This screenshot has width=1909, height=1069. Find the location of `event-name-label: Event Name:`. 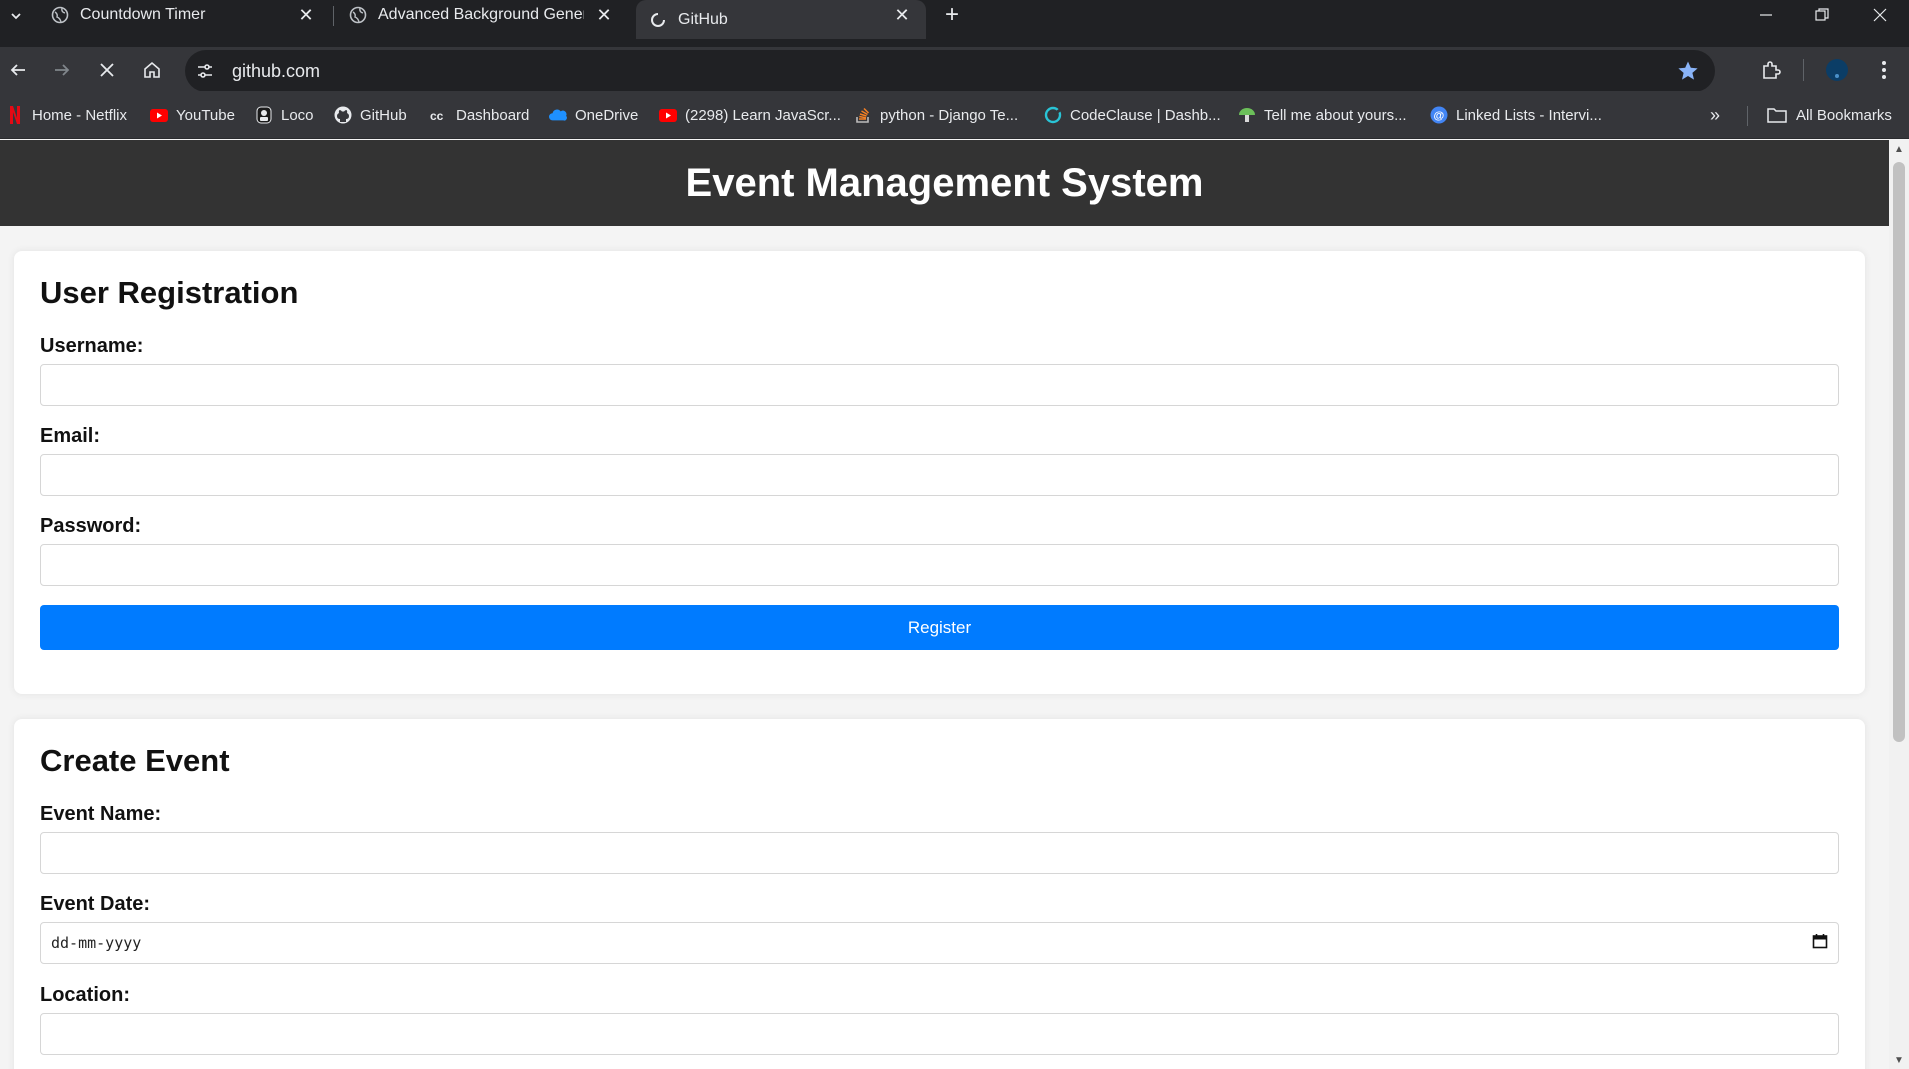

event-name-label: Event Name: is located at coordinates (101, 814).